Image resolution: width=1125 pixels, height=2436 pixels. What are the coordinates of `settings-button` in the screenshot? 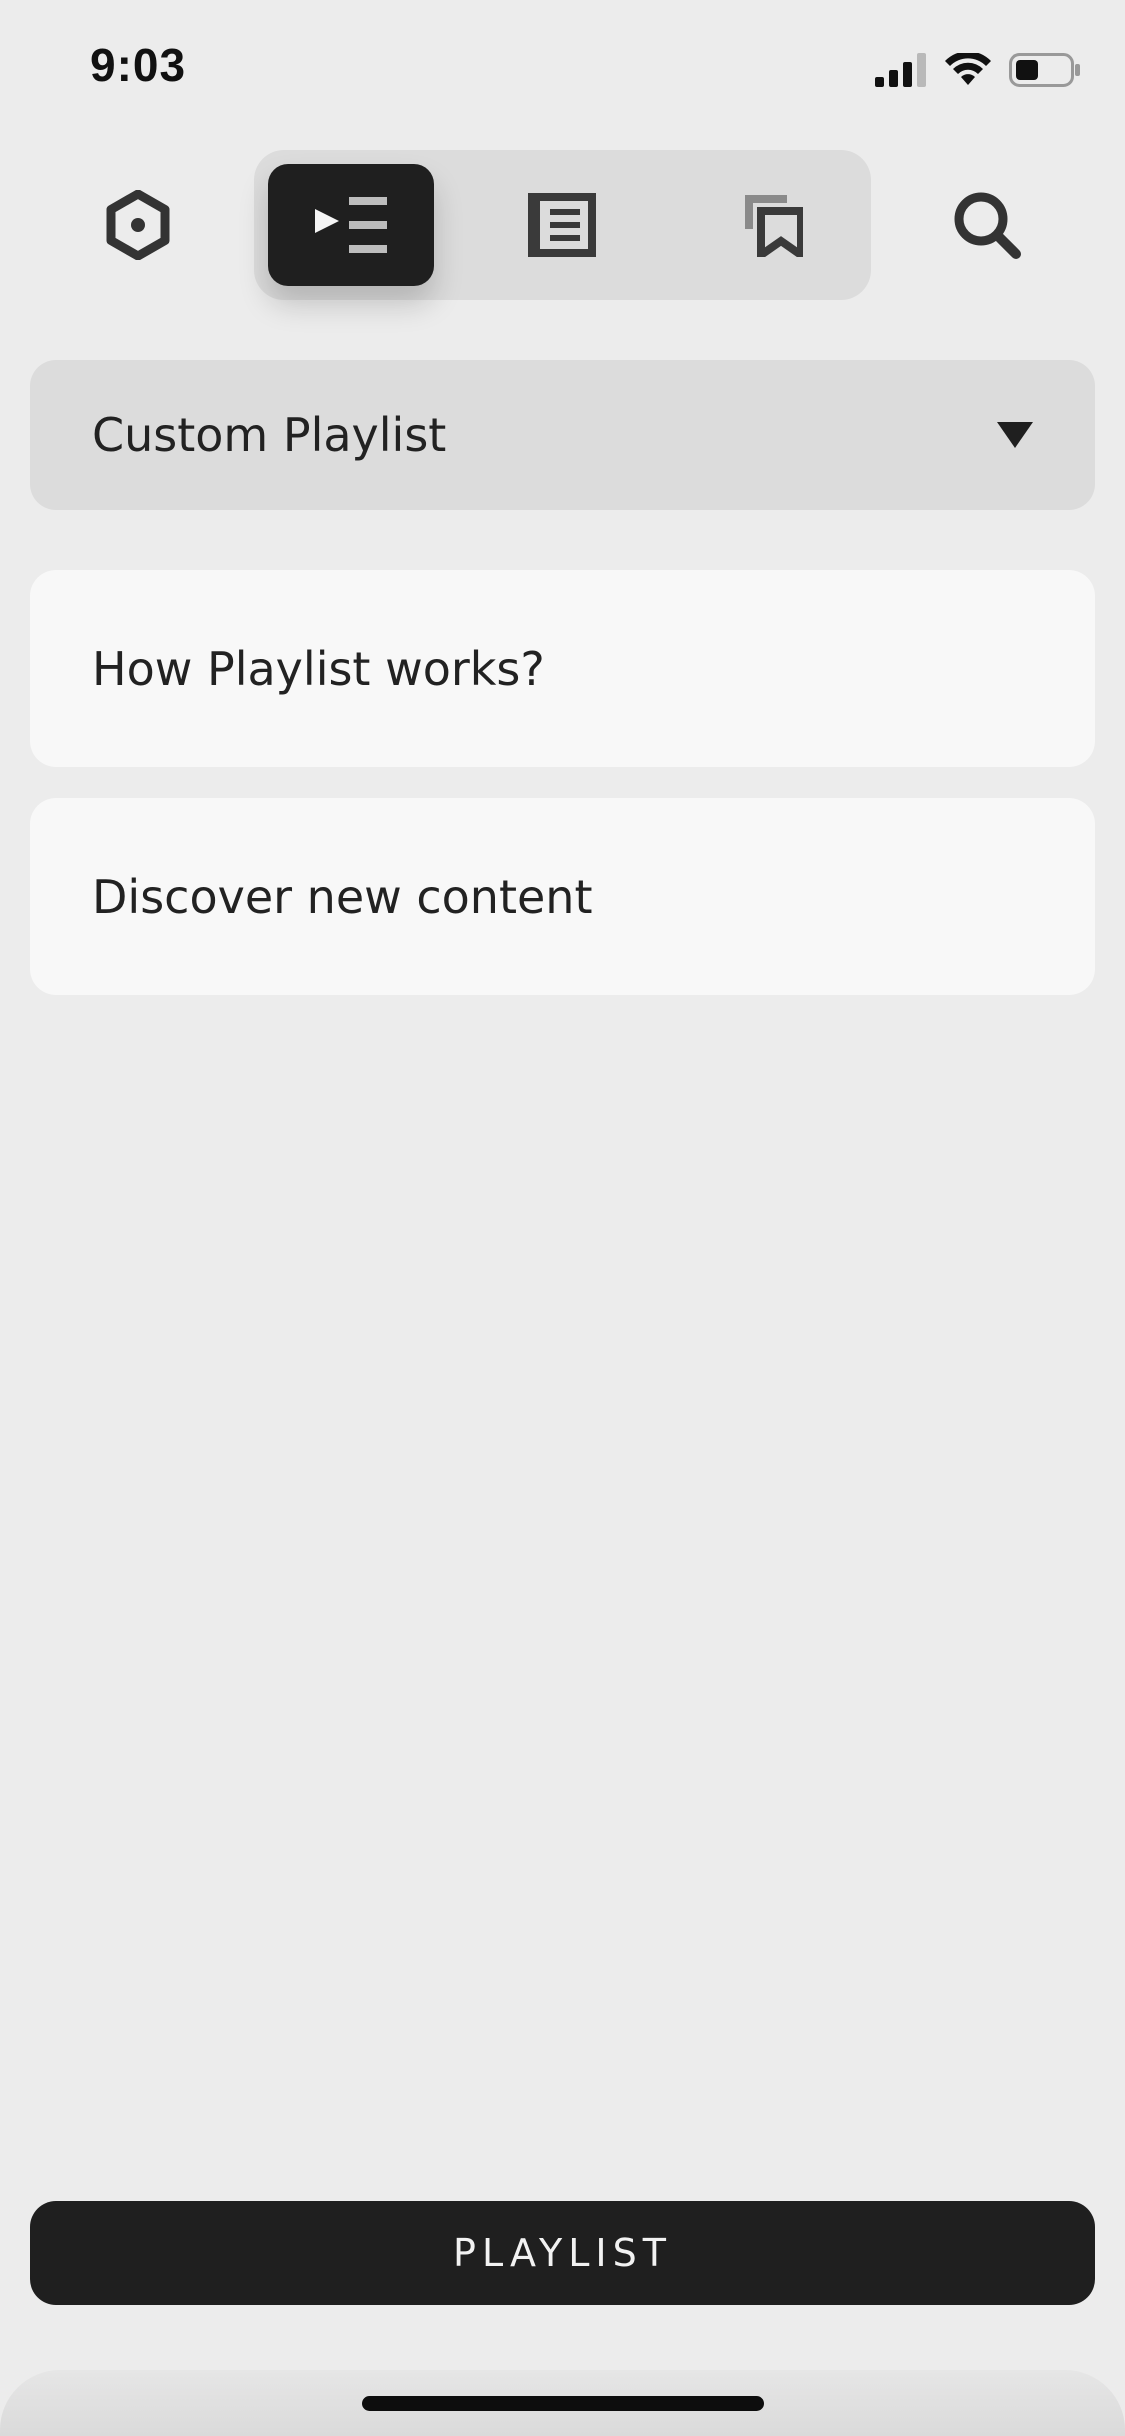 It's located at (138, 225).